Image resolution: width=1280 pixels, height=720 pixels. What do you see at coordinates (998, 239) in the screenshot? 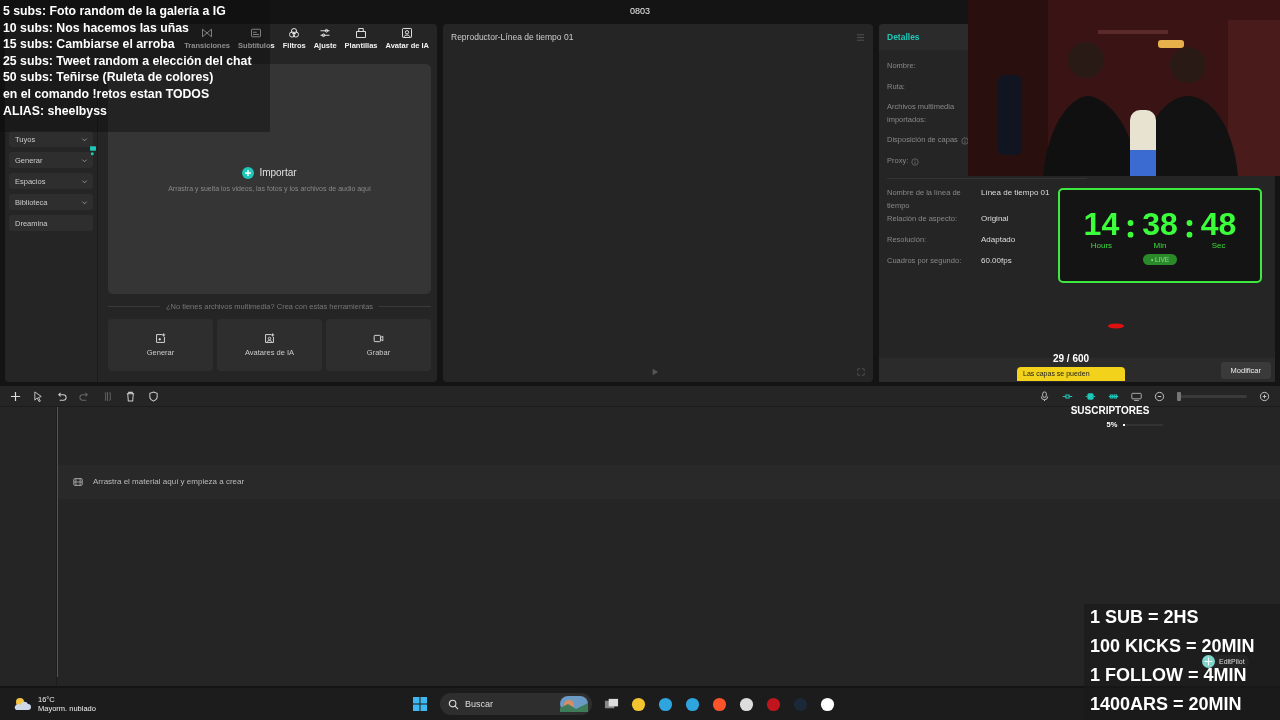
I see `field-value: Adaptado` at bounding box center [998, 239].